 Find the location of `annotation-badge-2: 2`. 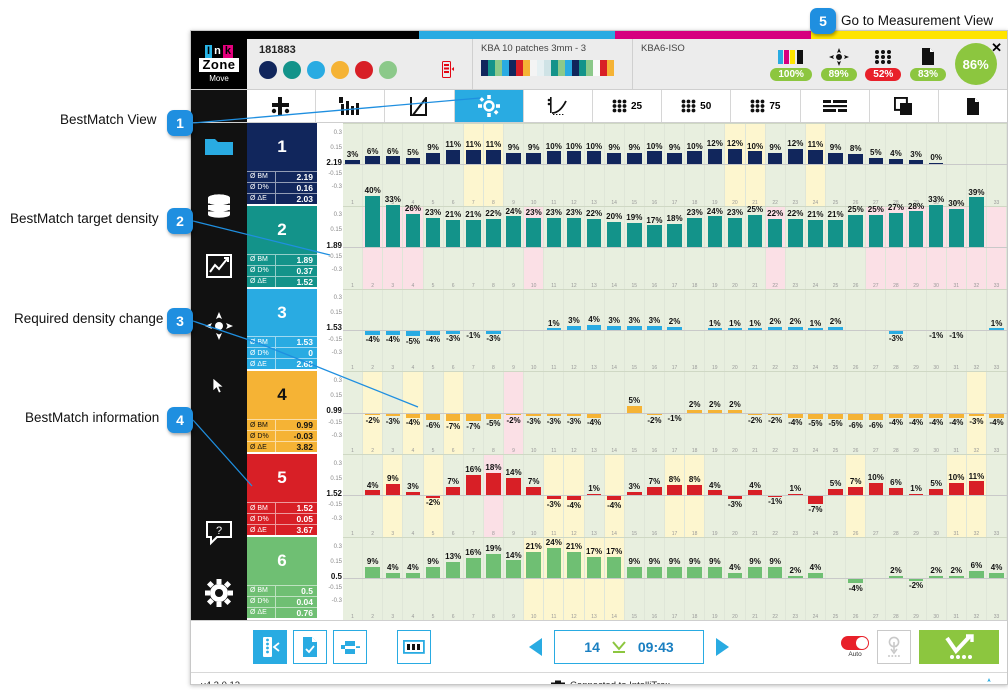

annotation-badge-2: 2 is located at coordinates (180, 221).